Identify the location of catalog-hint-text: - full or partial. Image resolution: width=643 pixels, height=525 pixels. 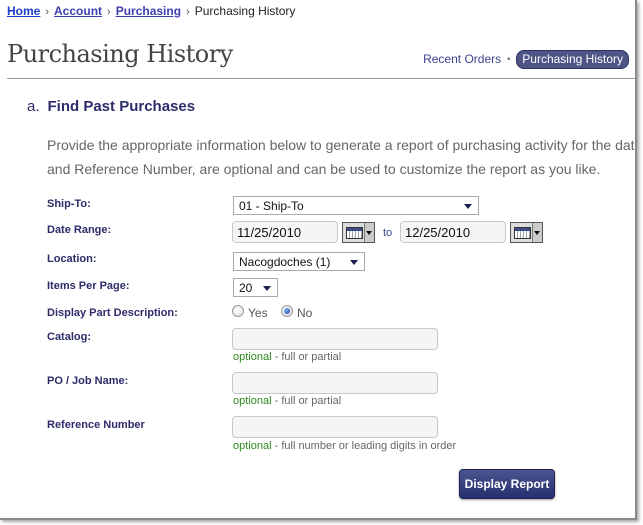
(306, 357).